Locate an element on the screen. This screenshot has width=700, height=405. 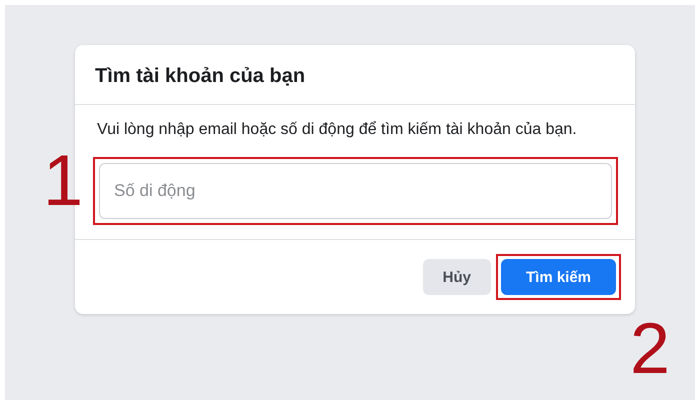
step-number: 1 is located at coordinates (63, 181).